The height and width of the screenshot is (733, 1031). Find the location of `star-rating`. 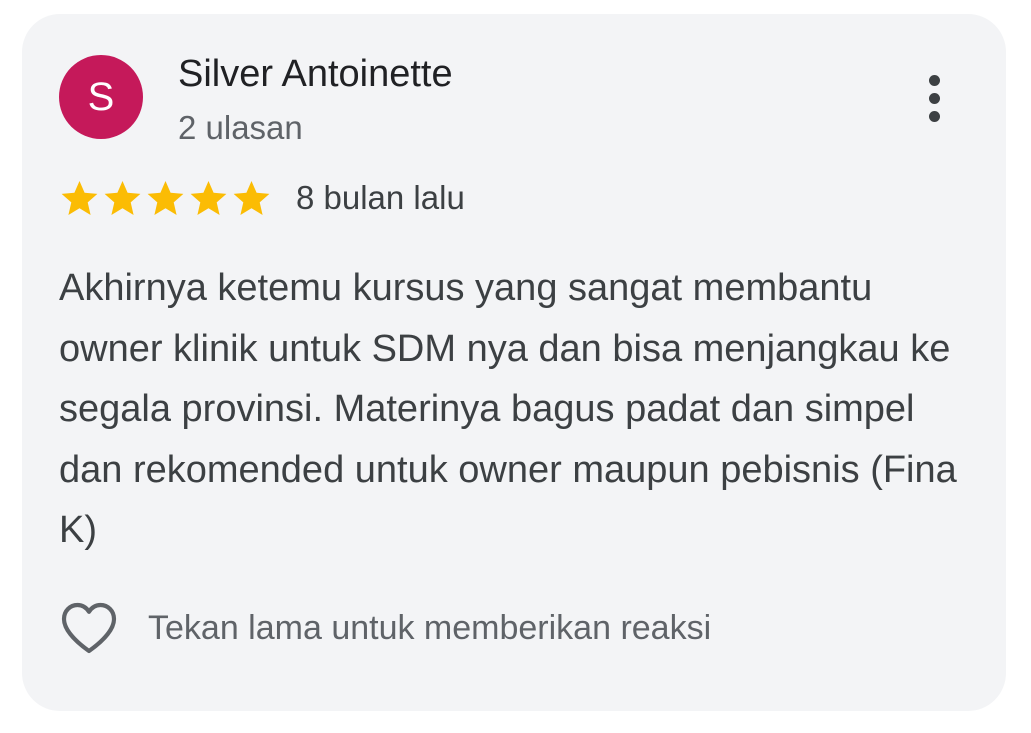

star-rating is located at coordinates (165, 198).